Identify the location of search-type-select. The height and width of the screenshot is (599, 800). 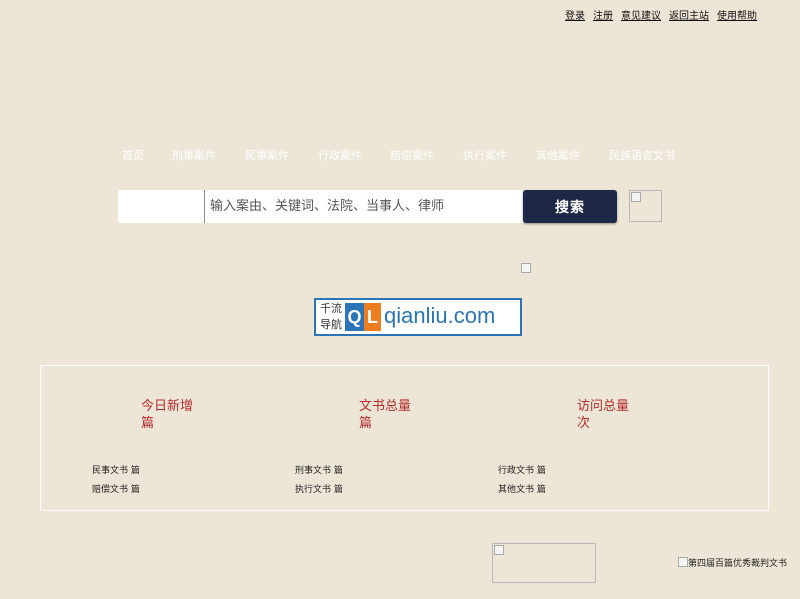
(161, 206).